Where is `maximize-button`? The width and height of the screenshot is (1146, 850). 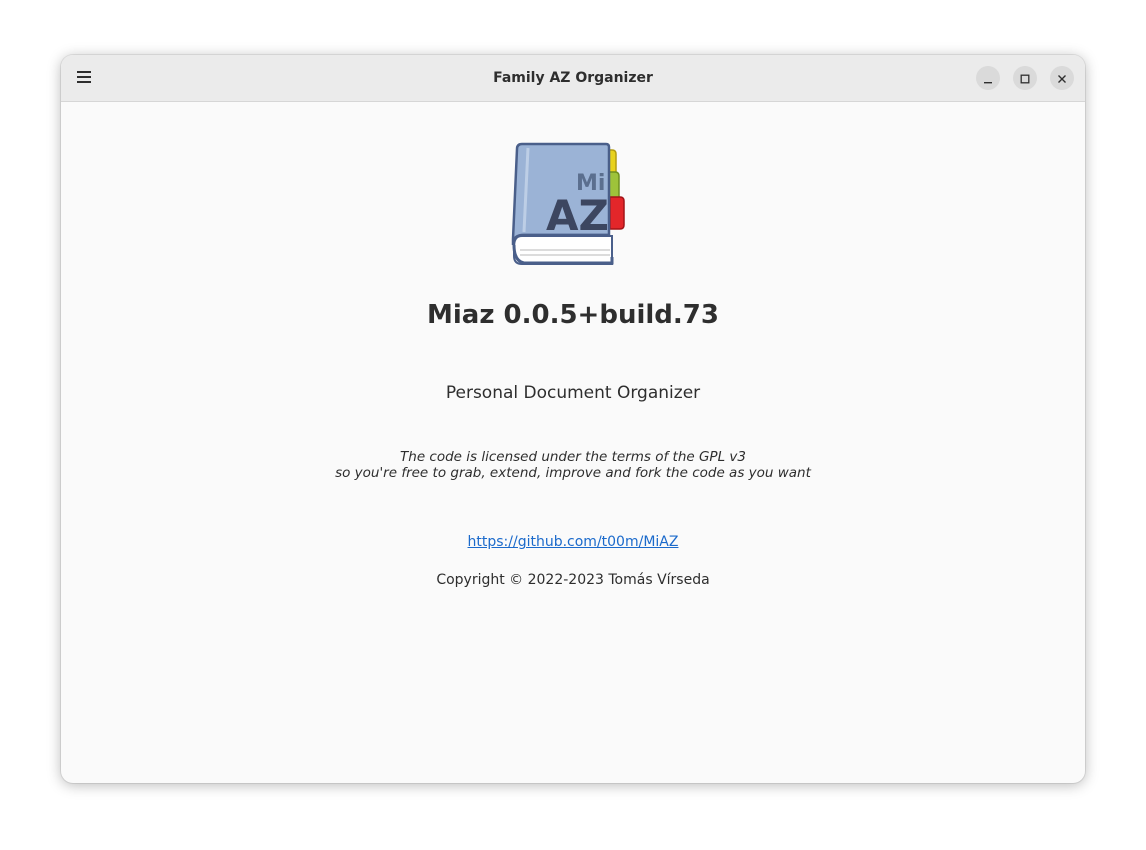
maximize-button is located at coordinates (1025, 78).